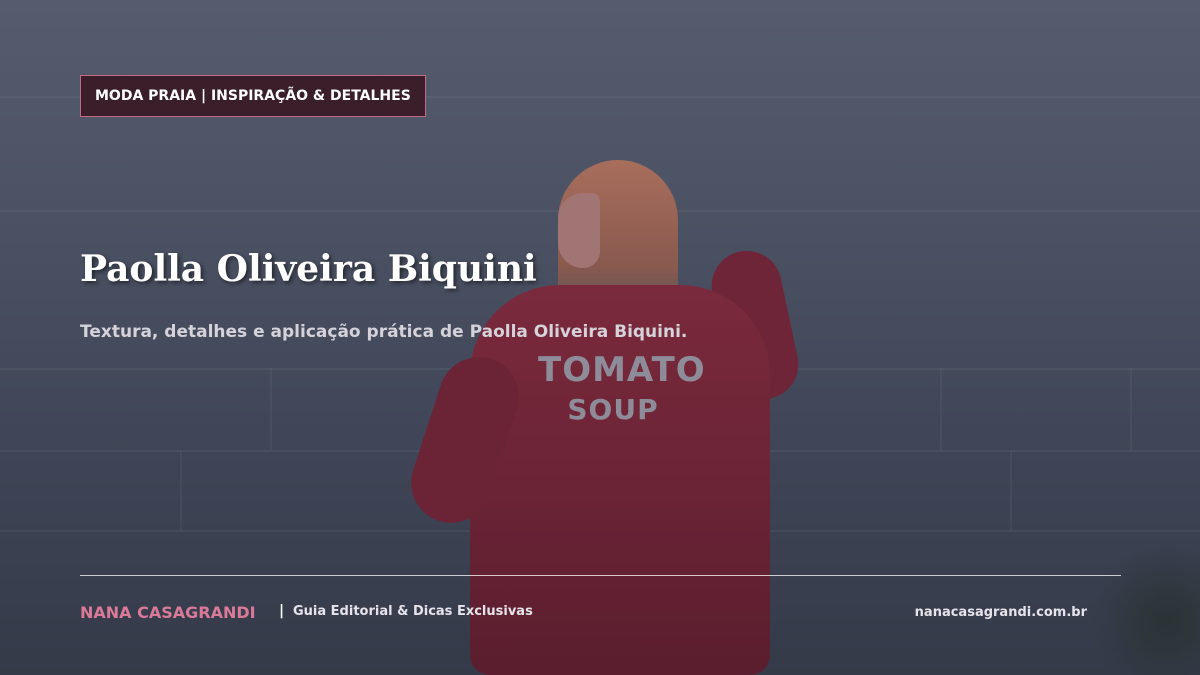 This screenshot has height=675, width=1200. Describe the element at coordinates (600, 575) in the screenshot. I see `footer-divider` at that location.